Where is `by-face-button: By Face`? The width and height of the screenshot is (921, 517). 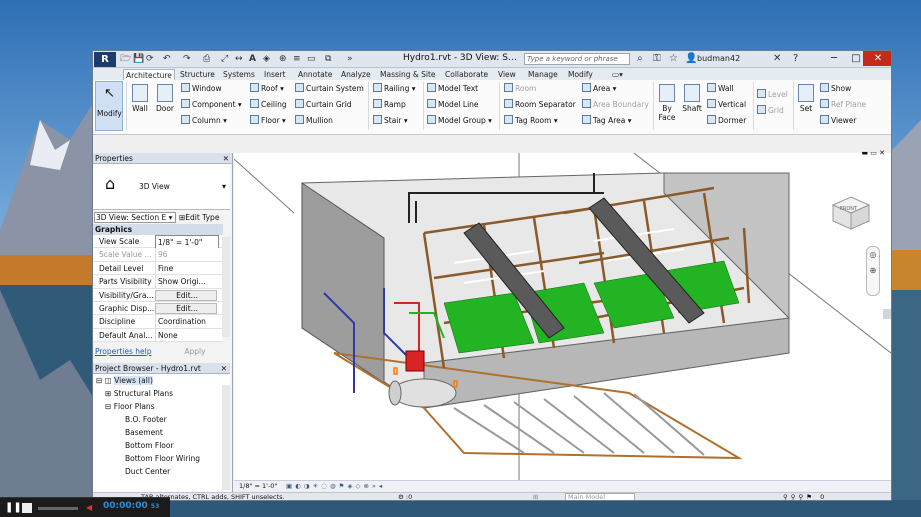 by-face-button: By Face is located at coordinates (667, 103).